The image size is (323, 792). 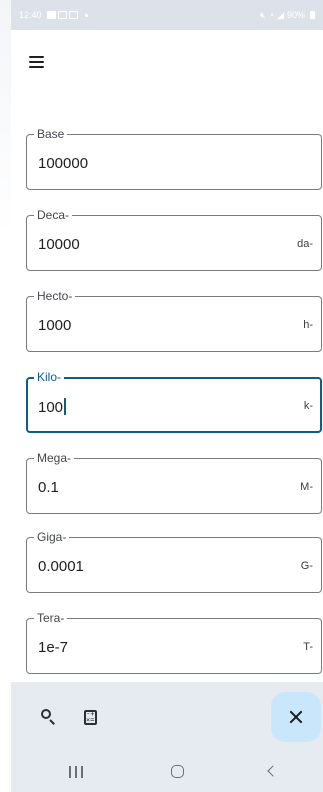 I want to click on field-value: 100, so click(x=50, y=407).